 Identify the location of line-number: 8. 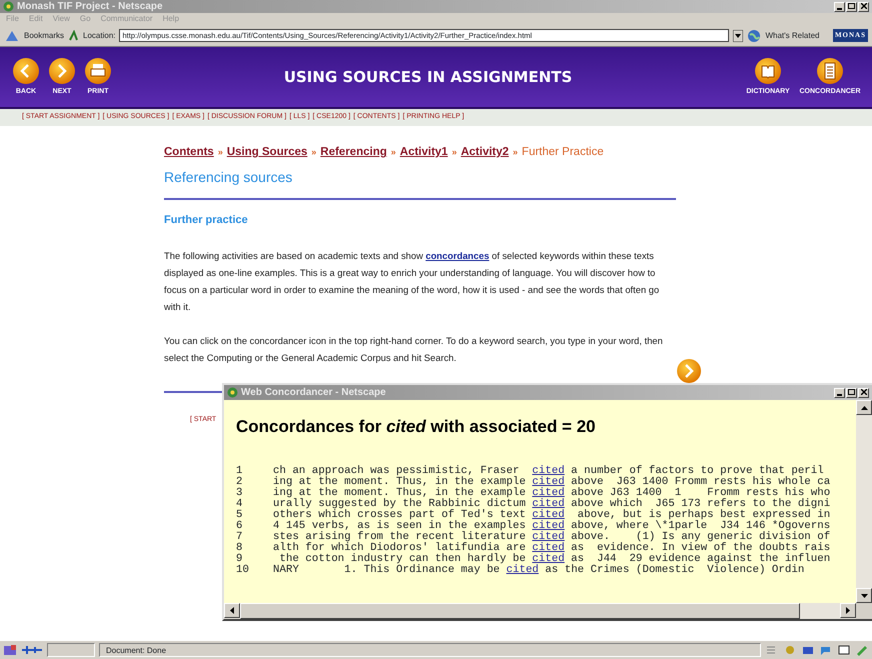
(240, 548).